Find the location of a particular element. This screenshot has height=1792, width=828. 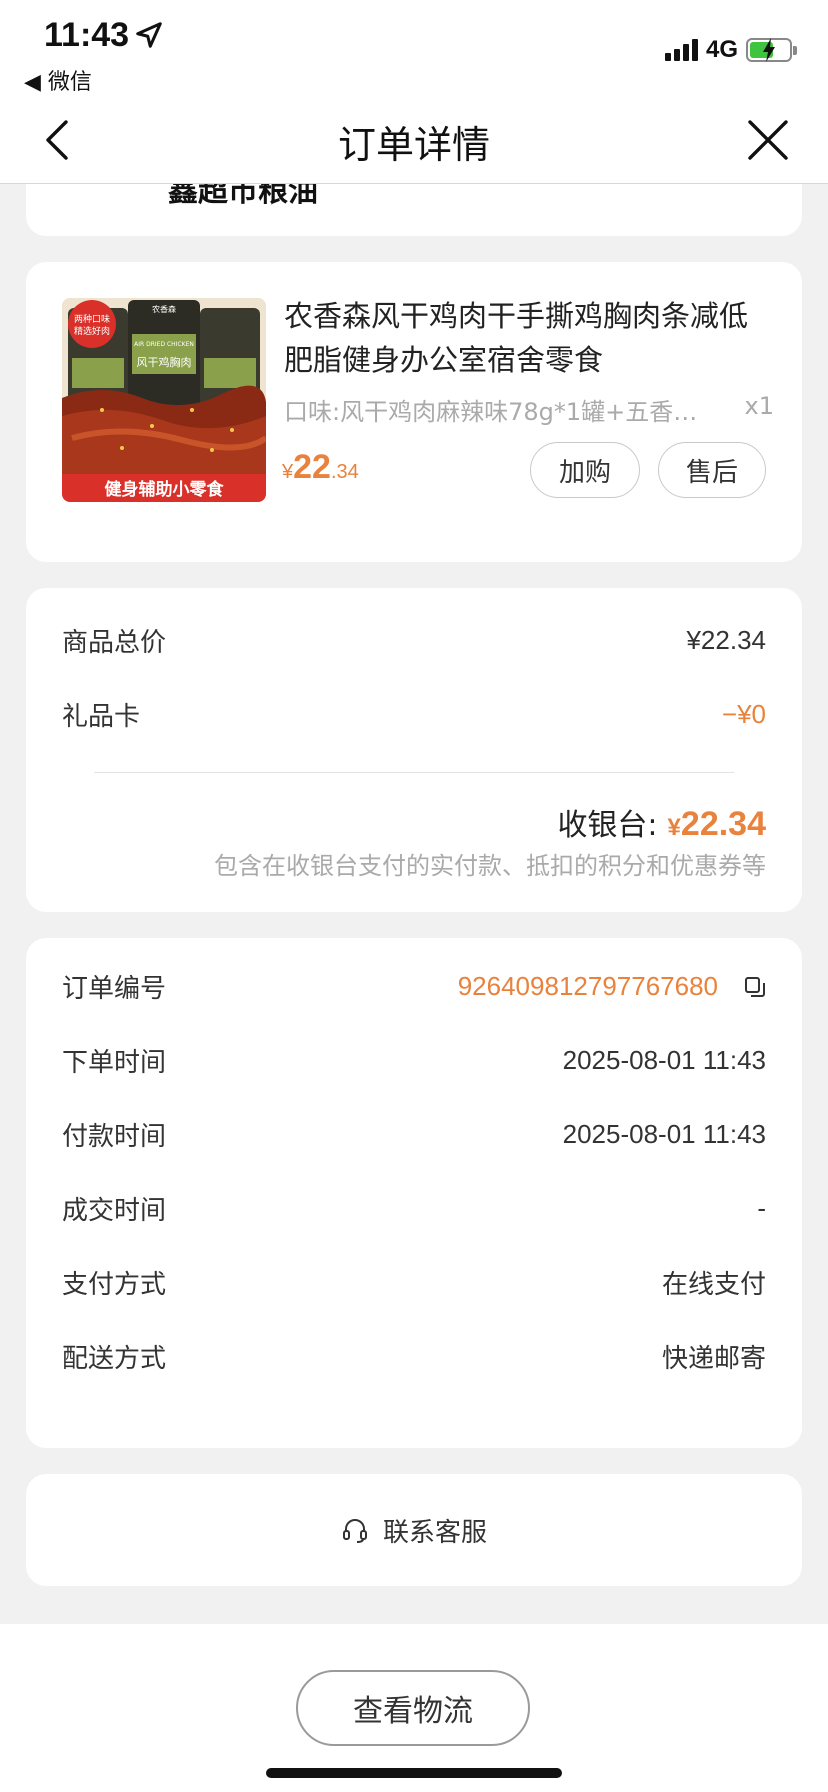

add-to-cart-button: 加购 is located at coordinates (585, 470).